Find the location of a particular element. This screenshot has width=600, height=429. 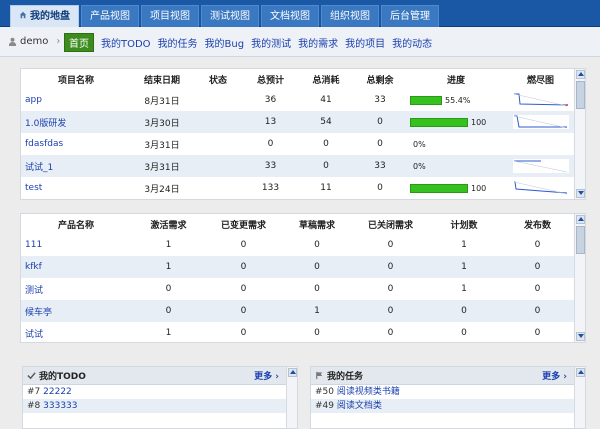

menu-my-tests: 我的测试 is located at coordinates (271, 42).